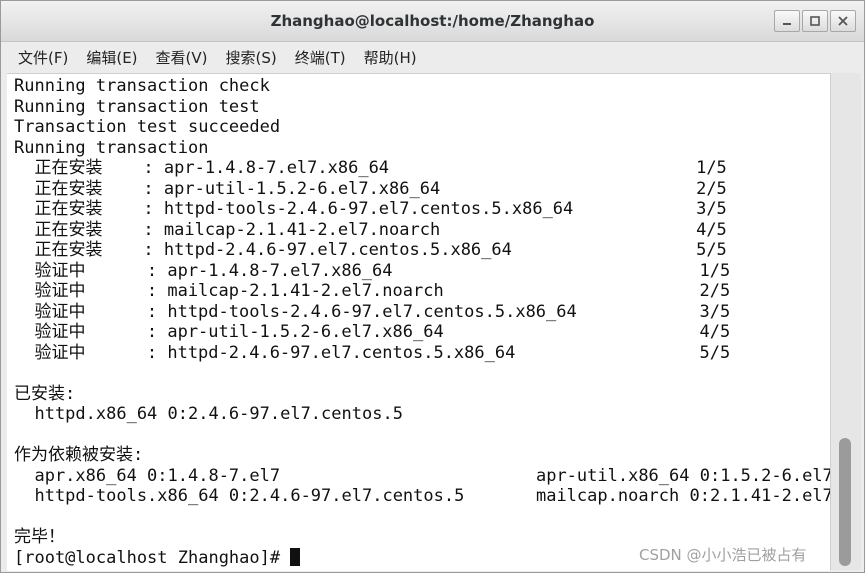 The image size is (865, 573). I want to click on terminal-line: 验证中 : apr-util-1.5.2-6.el7.x86_64 4/5, so click(372, 332).